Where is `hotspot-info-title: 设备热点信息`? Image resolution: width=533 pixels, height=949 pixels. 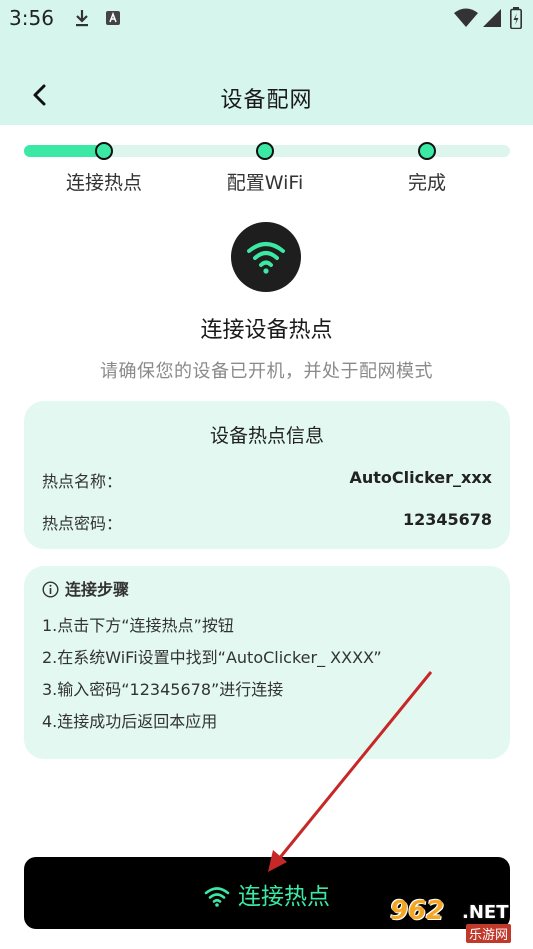 hotspot-info-title: 设备热点信息 is located at coordinates (266, 436).